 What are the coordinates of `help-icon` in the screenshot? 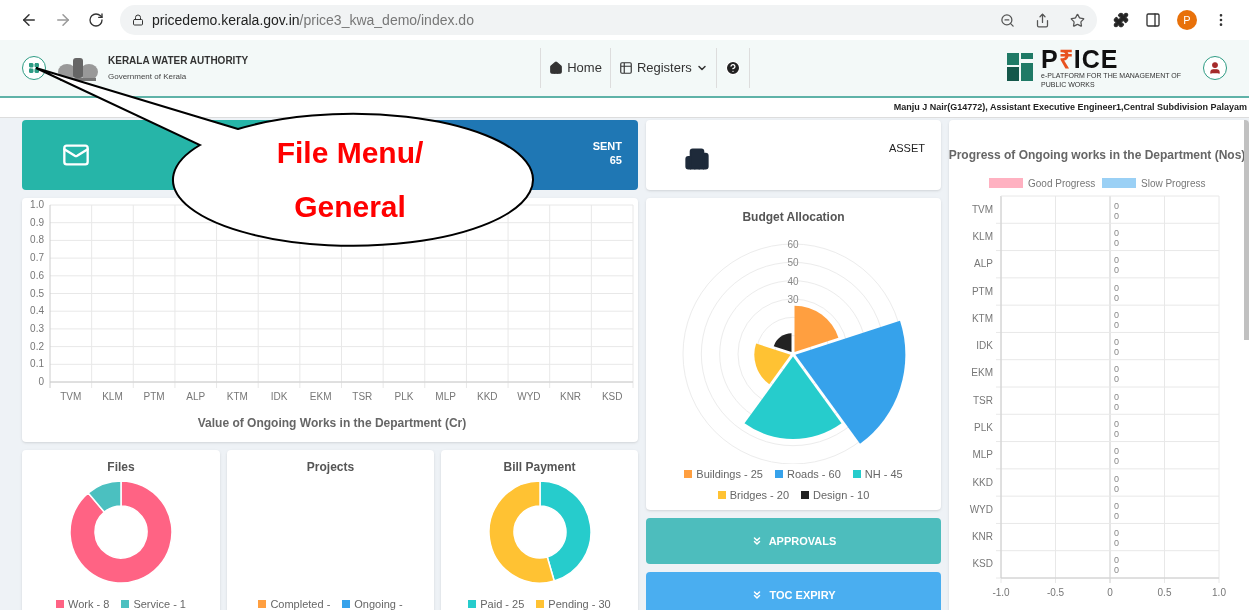 It's located at (732, 68).